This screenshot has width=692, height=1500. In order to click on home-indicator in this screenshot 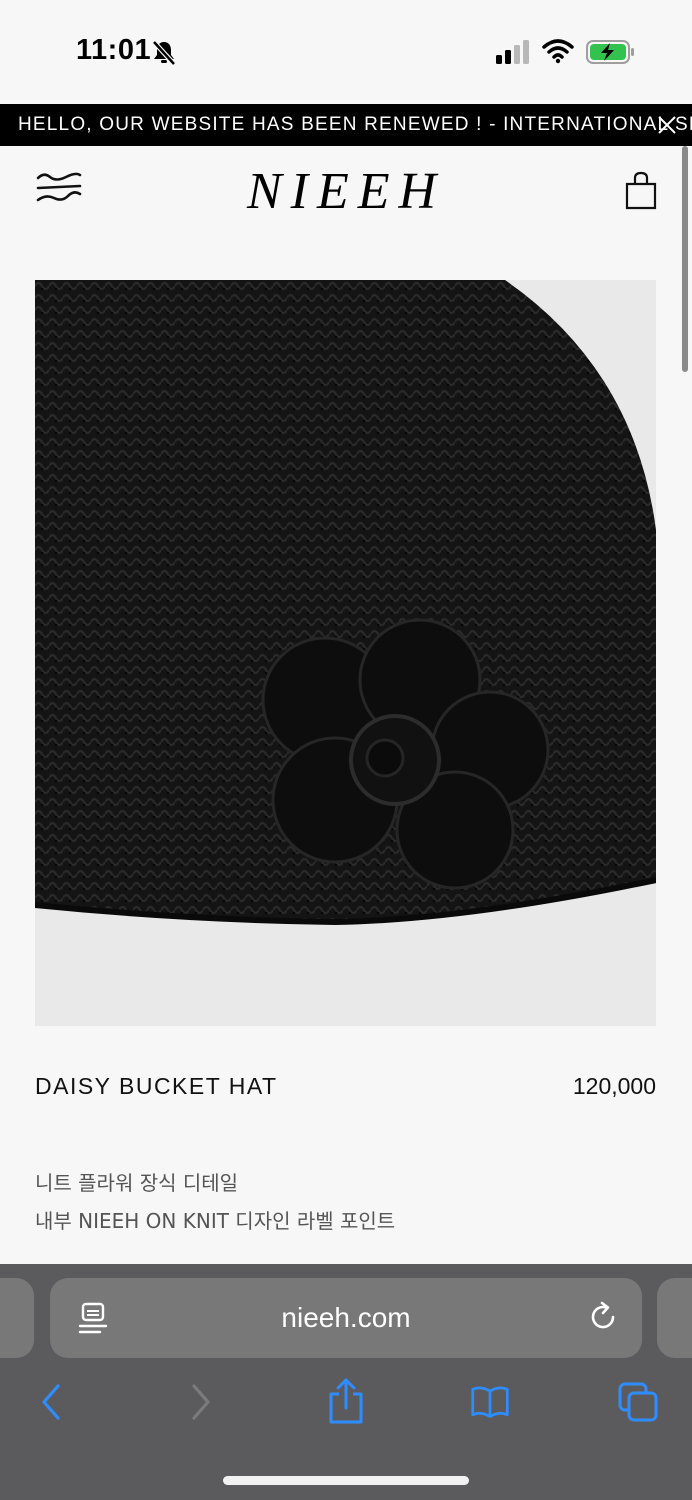, I will do `click(346, 1480)`.